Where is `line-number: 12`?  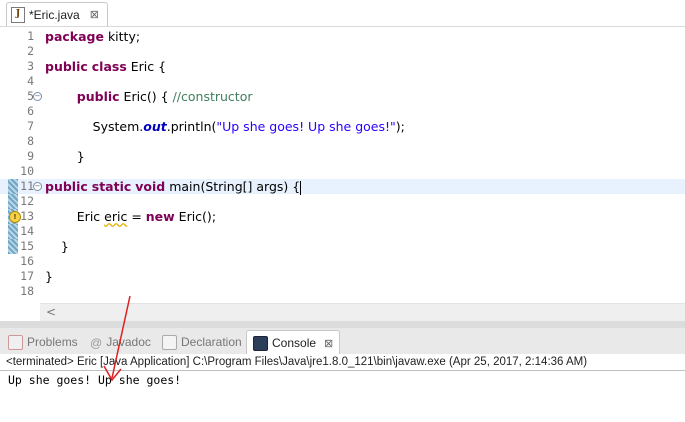
line-number: 12 is located at coordinates (27, 201).